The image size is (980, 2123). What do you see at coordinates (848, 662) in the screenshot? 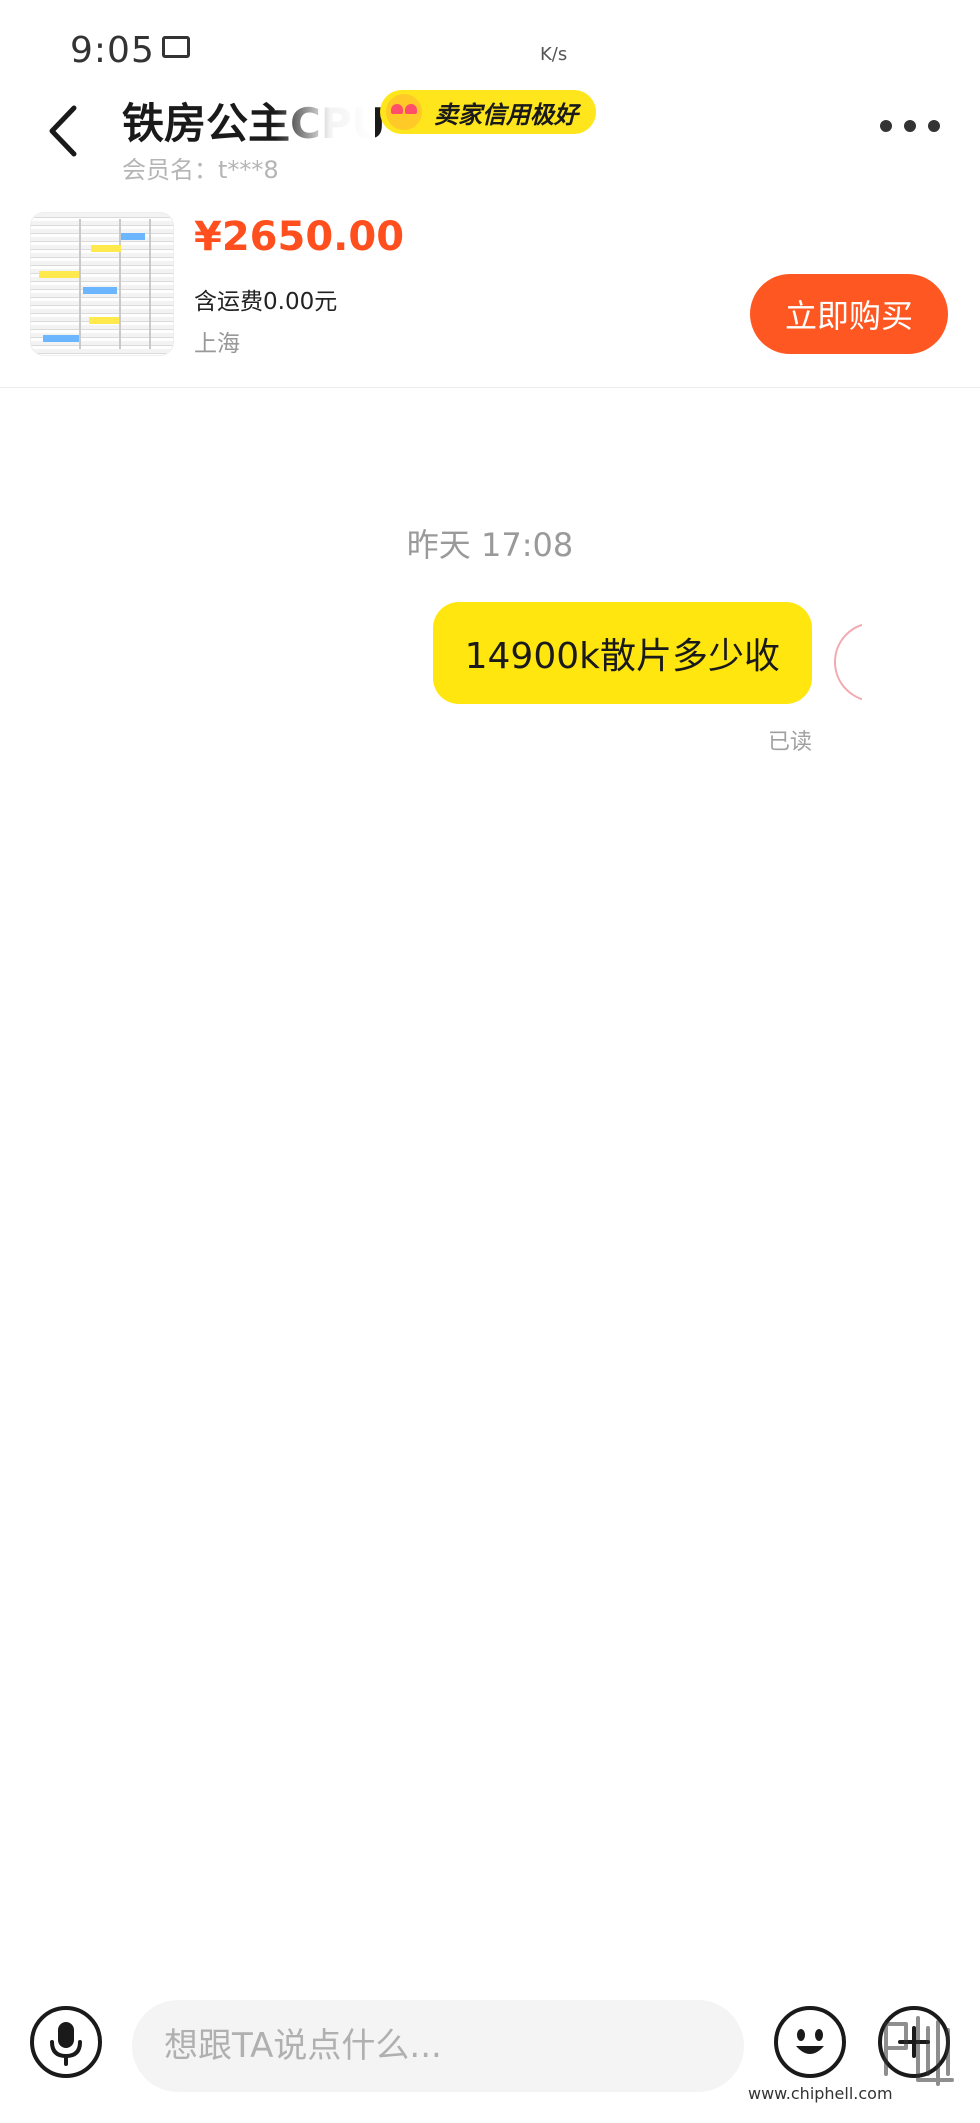
I see `avatar` at bounding box center [848, 662].